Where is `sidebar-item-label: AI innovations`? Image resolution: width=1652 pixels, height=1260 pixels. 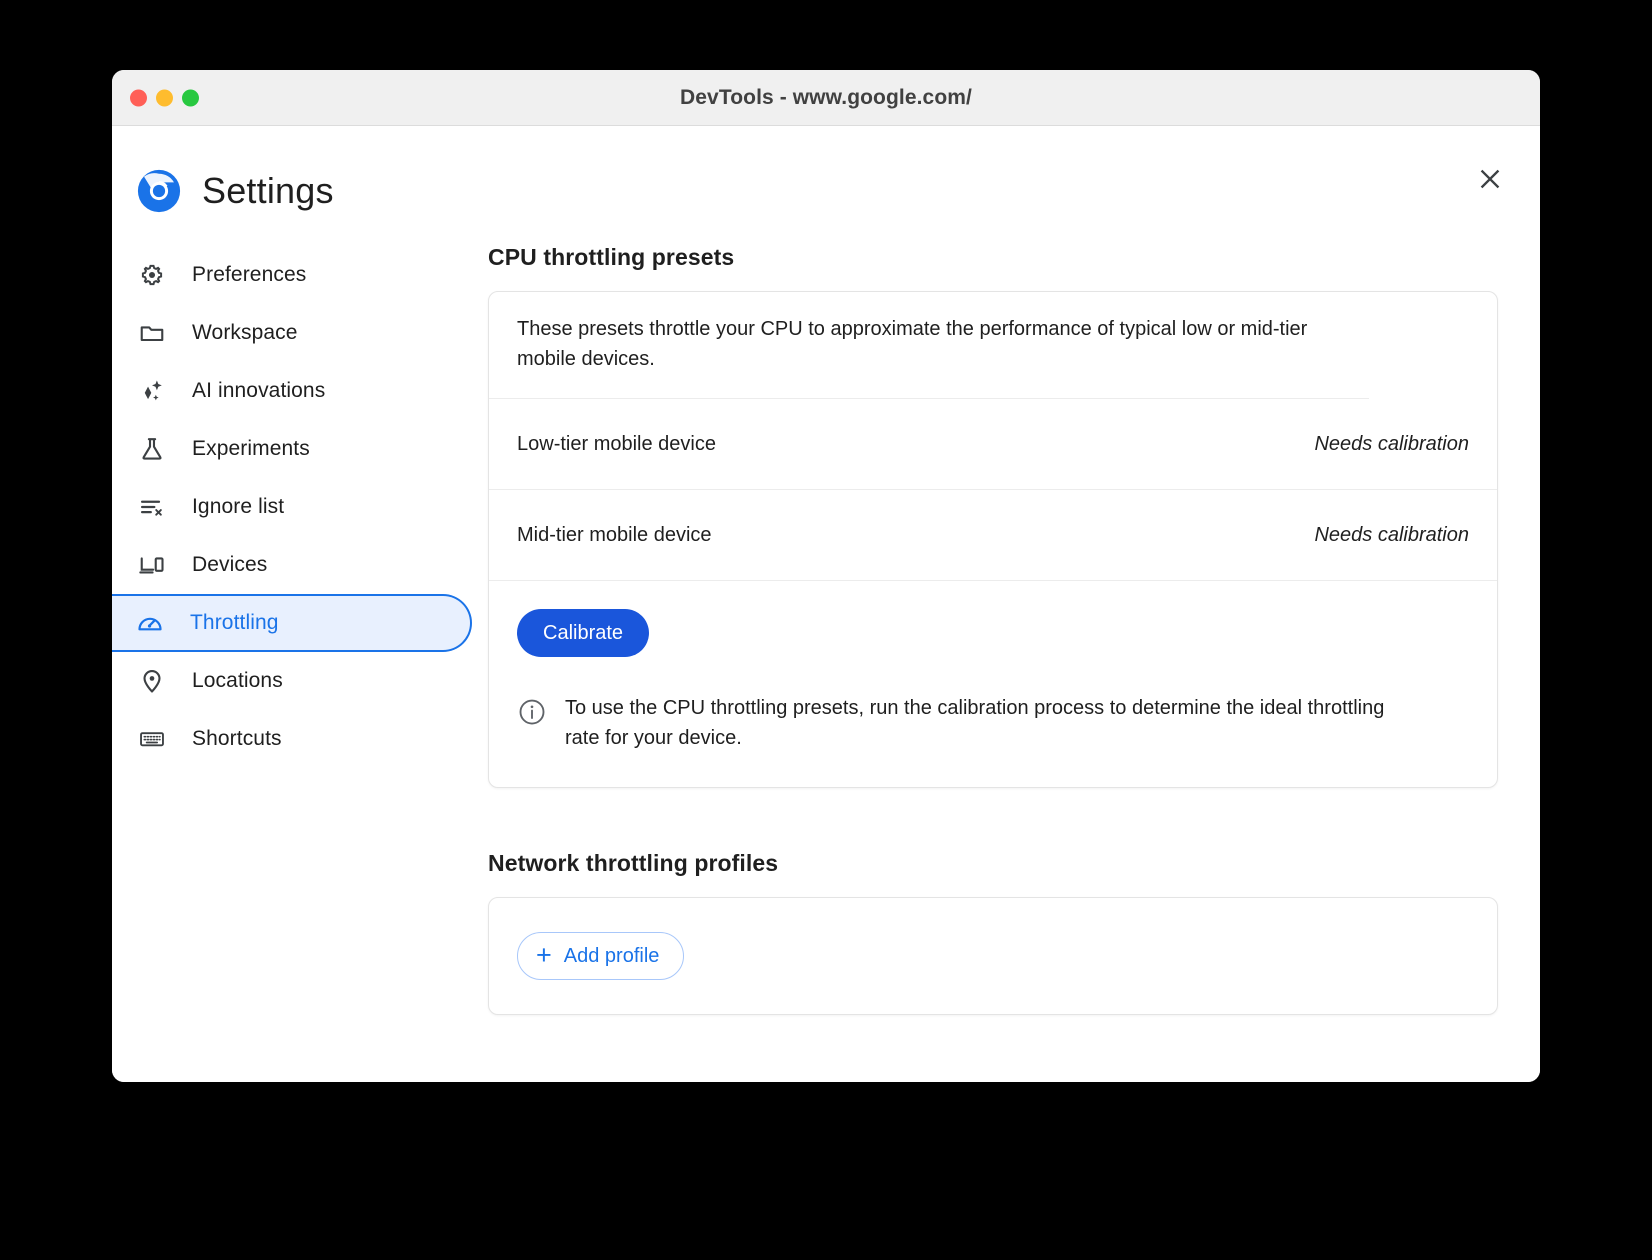
sidebar-item-label: AI innovations is located at coordinates (259, 390).